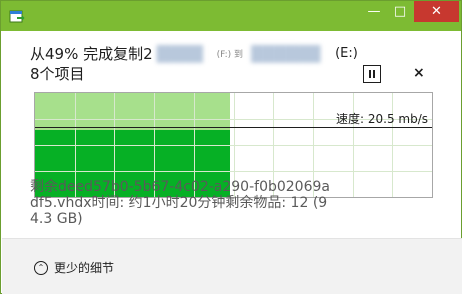  Describe the element at coordinates (17, 16) in the screenshot. I see `file-copy-icon` at that location.